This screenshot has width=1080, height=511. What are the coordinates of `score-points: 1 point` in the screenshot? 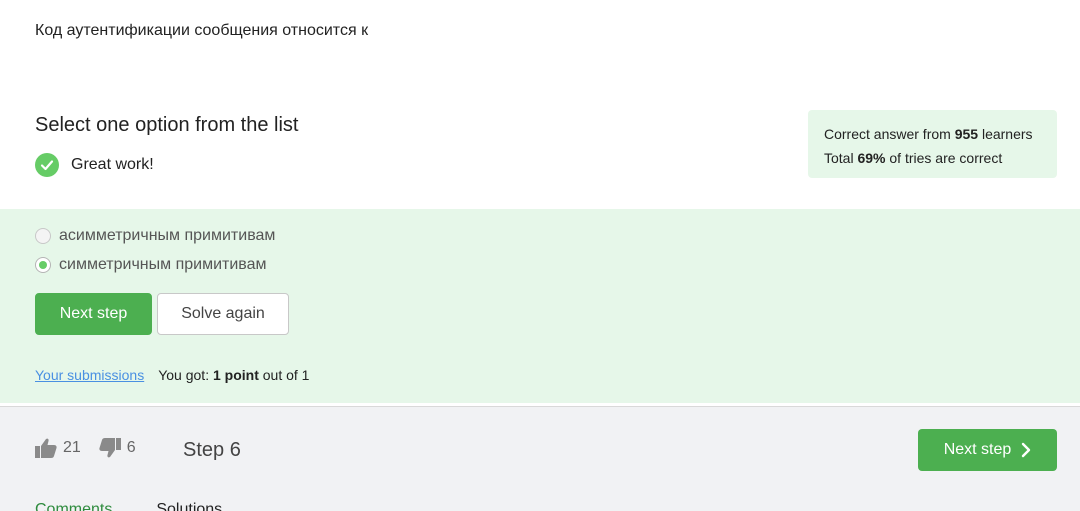 It's located at (235, 375).